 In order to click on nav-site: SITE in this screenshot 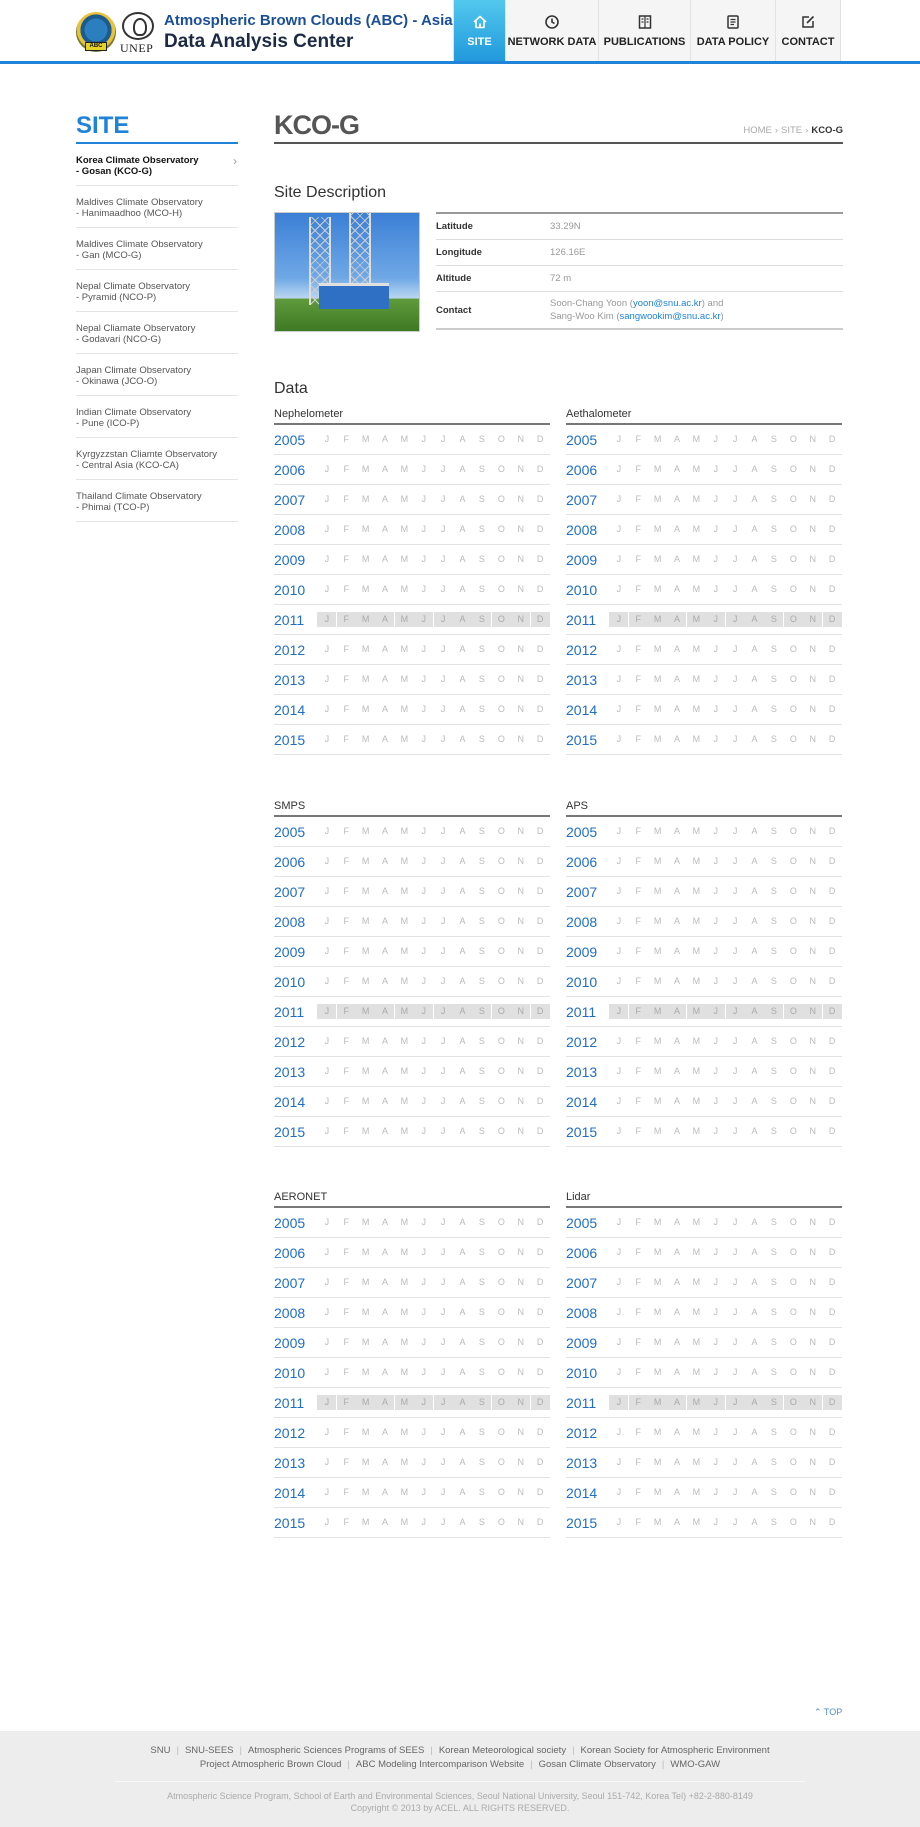, I will do `click(479, 30)`.